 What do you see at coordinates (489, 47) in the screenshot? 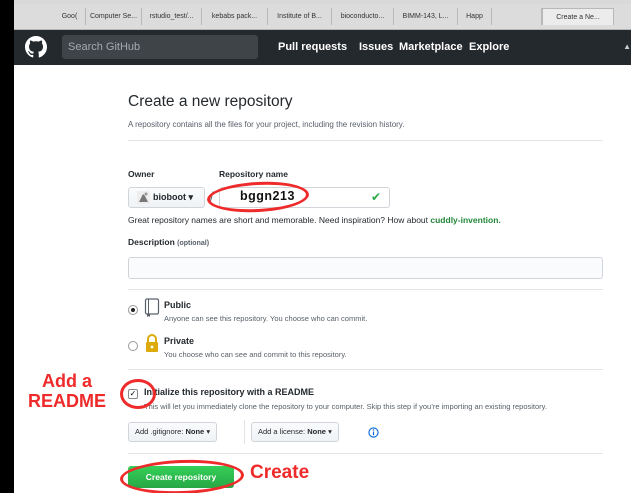
I see `nav-explore: Explore` at bounding box center [489, 47].